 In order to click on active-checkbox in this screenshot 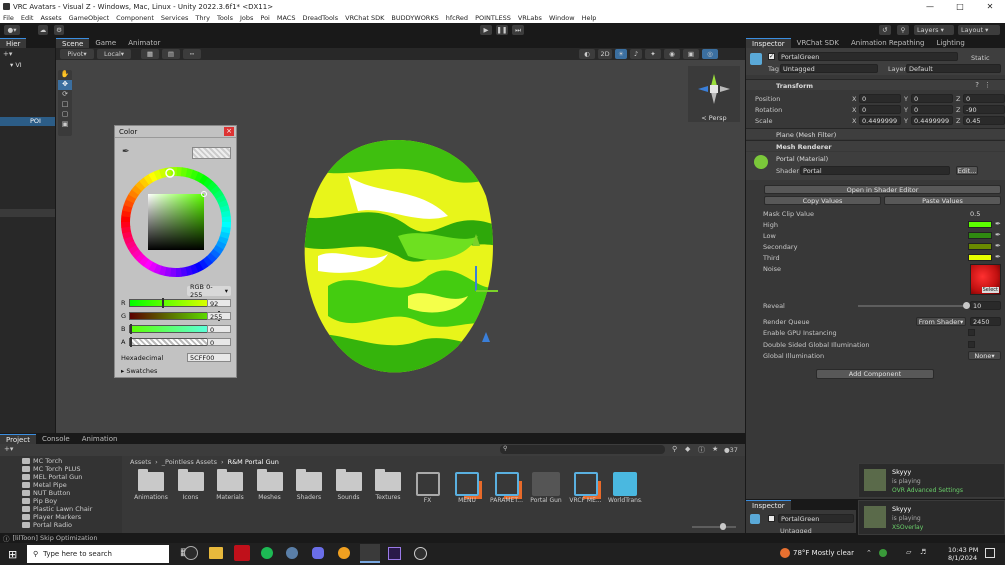, I will do `click(771, 518)`.